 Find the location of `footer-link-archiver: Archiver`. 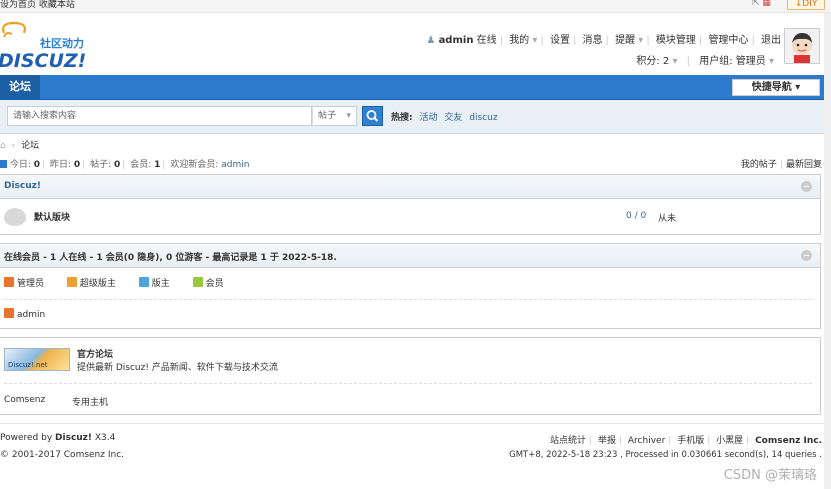

footer-link-archiver: Archiver is located at coordinates (646, 441).